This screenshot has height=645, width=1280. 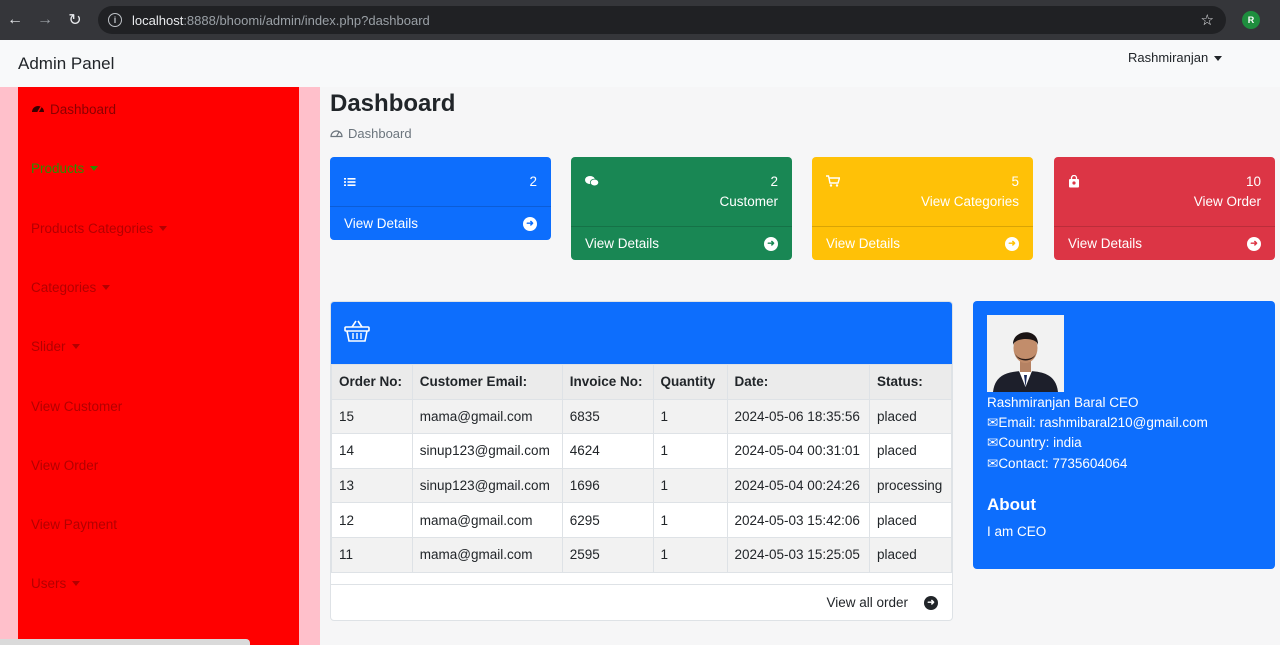 I want to click on table-cell: 2024-05-06 18:35:56, so click(x=798, y=416).